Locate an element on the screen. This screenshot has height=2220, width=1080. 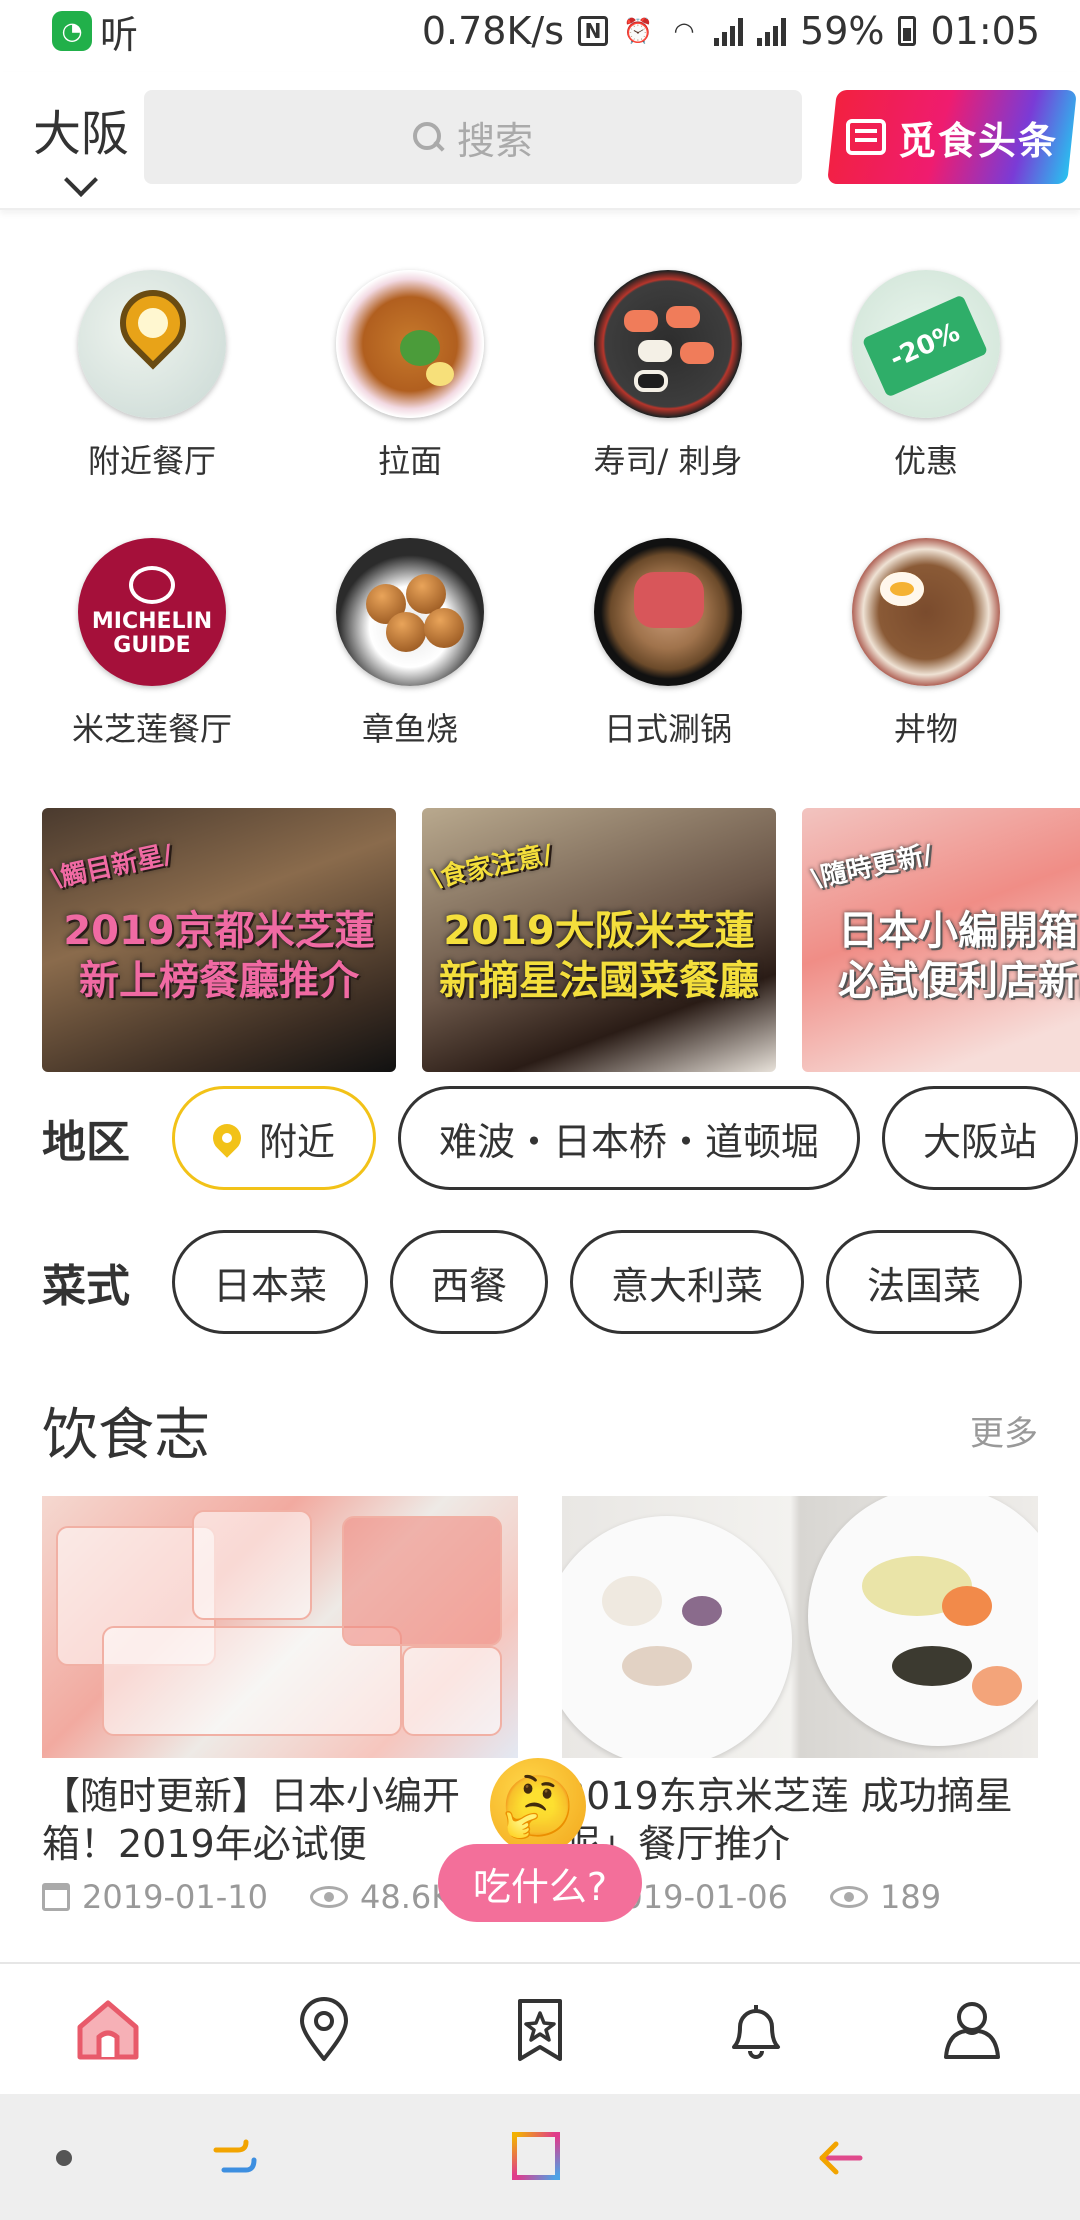
banner-card: \觸目新星/ 2019京都米芝蓮 新上榜餐廳推介 is located at coordinates (219, 940).